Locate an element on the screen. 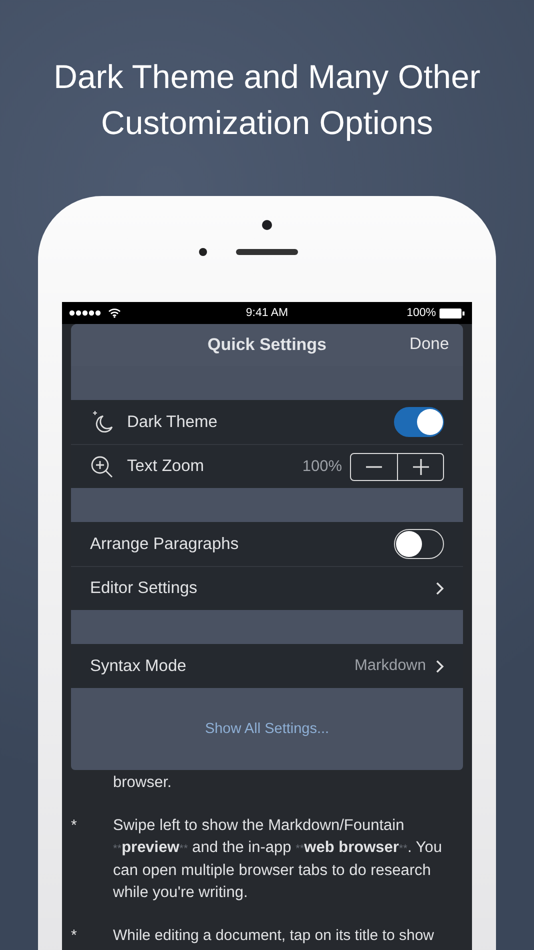 This screenshot has height=950, width=534. settings-row: Text Zoom 100% is located at coordinates (267, 466).